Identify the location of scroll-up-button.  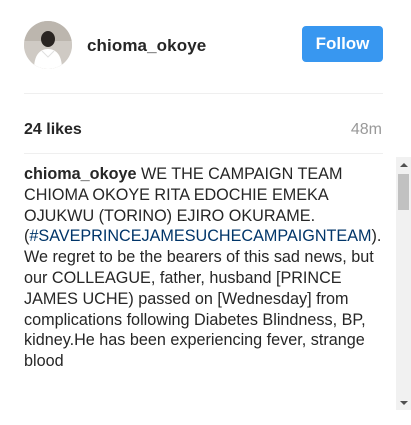
(403, 164).